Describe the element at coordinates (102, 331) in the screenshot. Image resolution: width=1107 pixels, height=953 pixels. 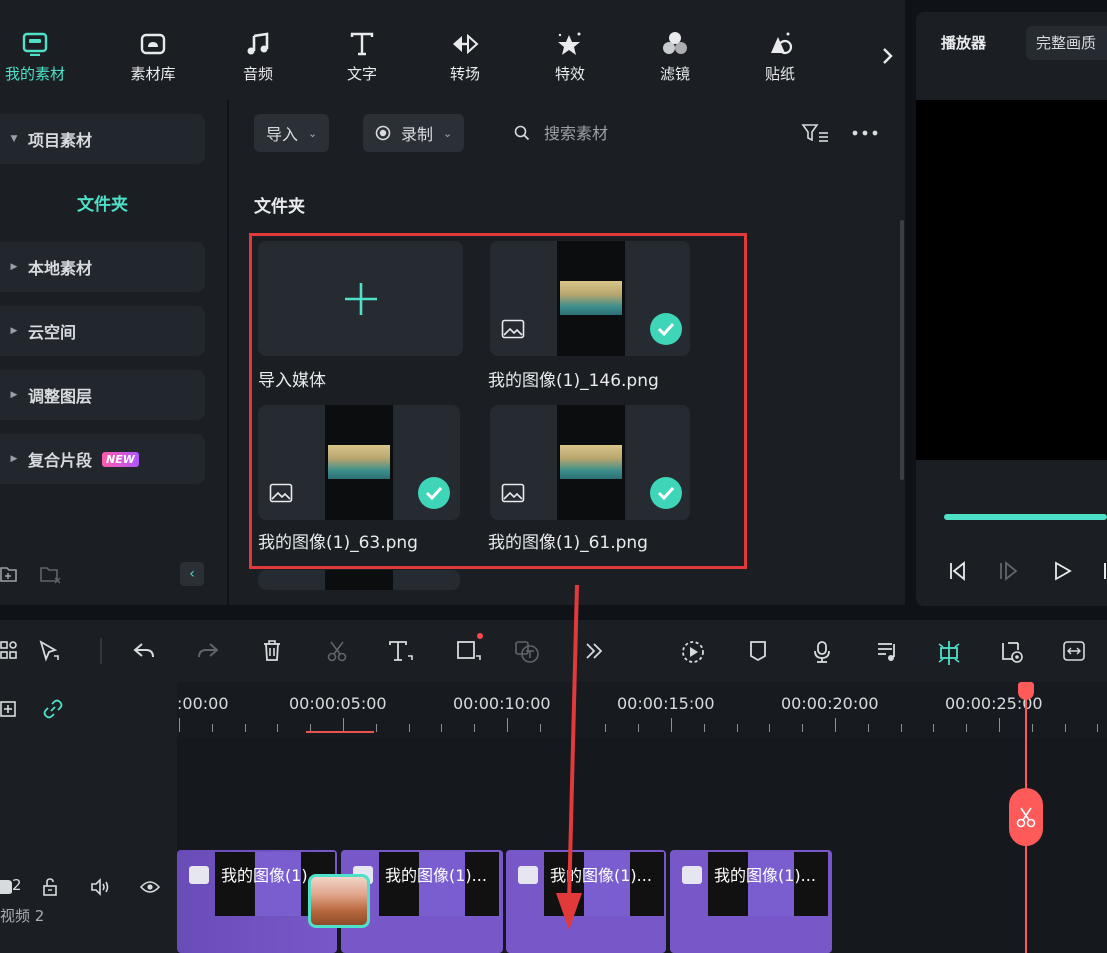
I see `sidebar-item-cloud: ▶ 云空间` at that location.